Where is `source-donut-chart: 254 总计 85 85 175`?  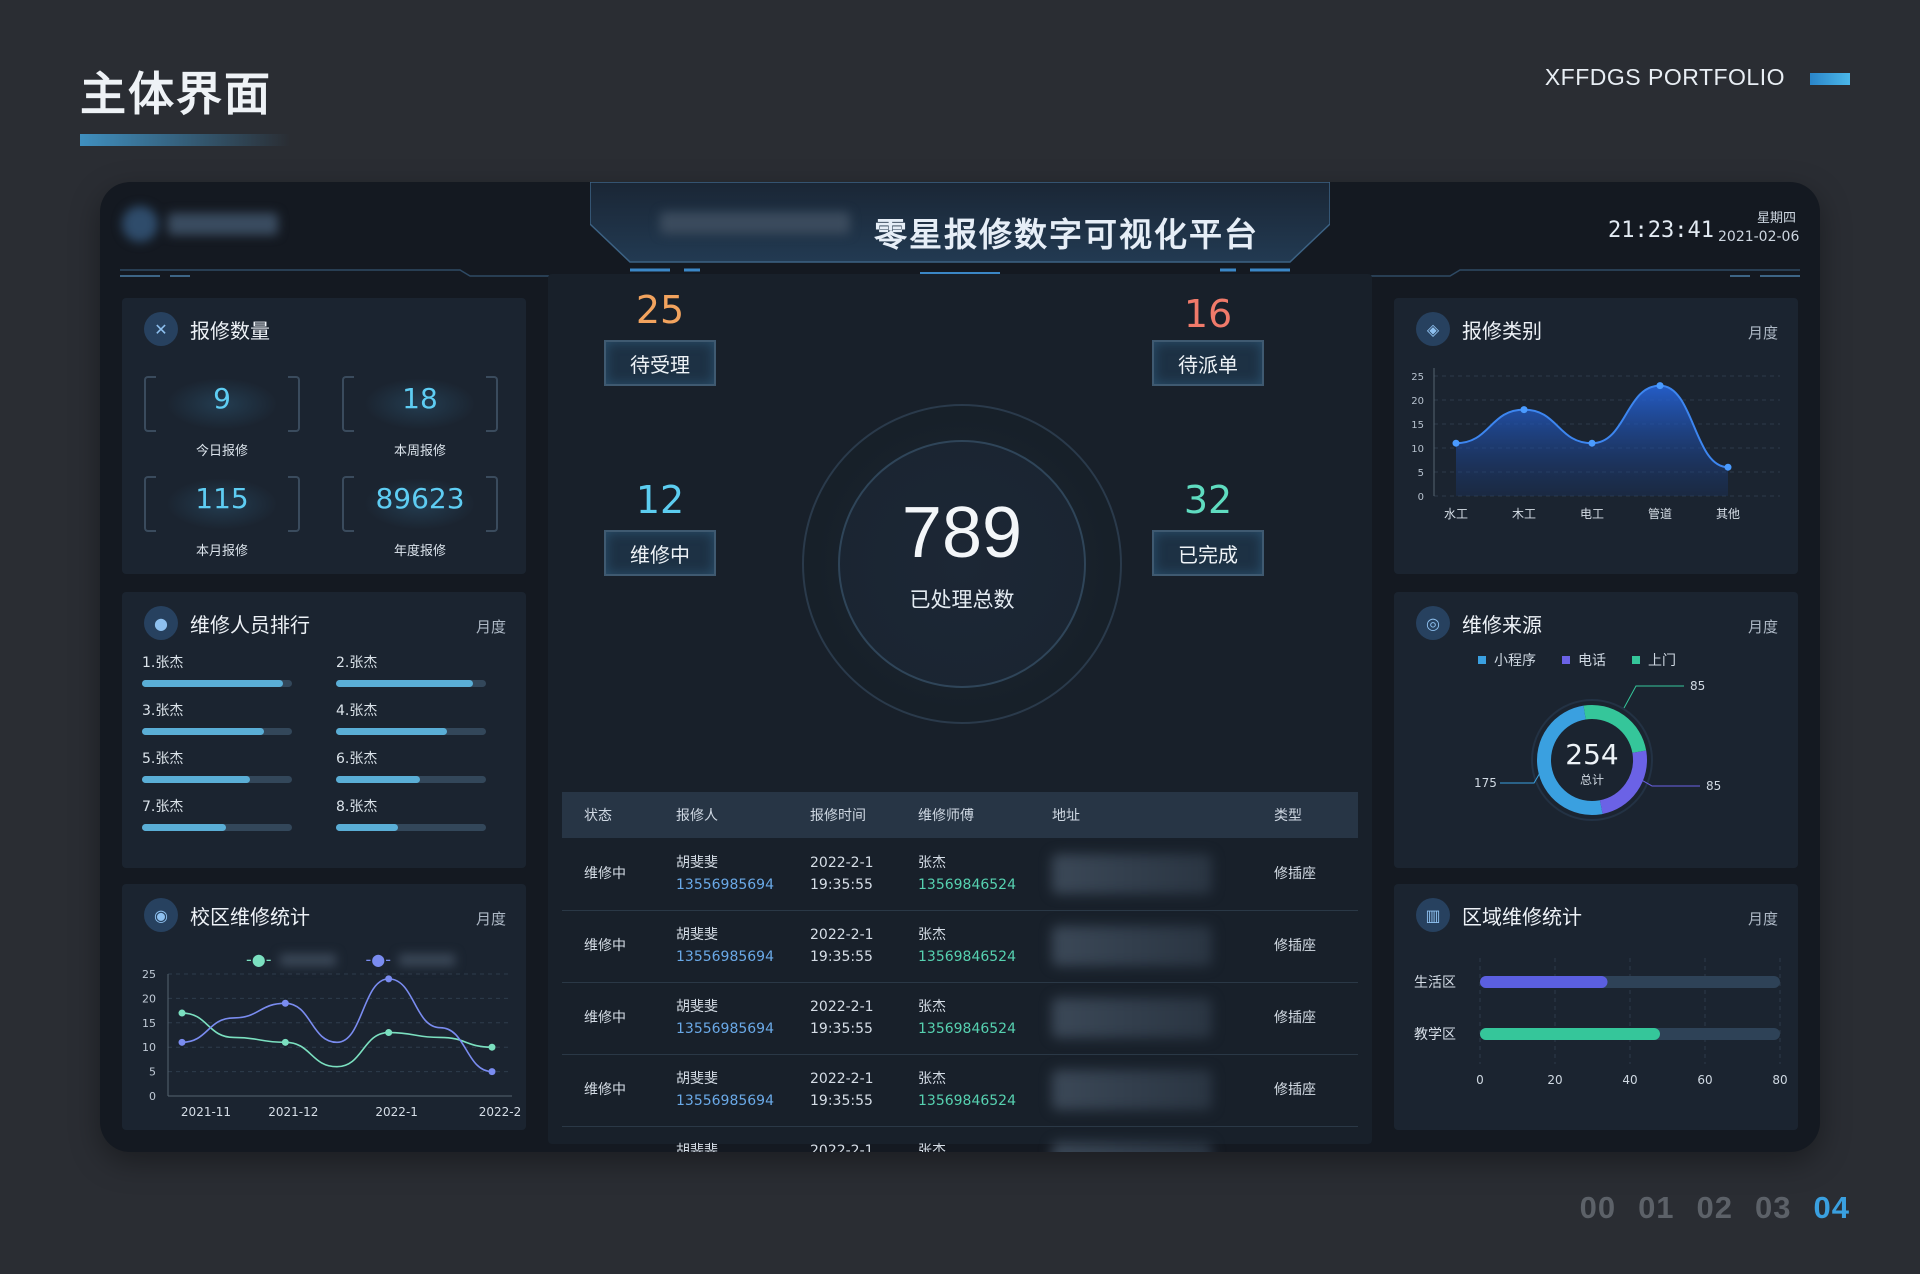 source-donut-chart: 254 总计 85 85 175 is located at coordinates (1597, 750).